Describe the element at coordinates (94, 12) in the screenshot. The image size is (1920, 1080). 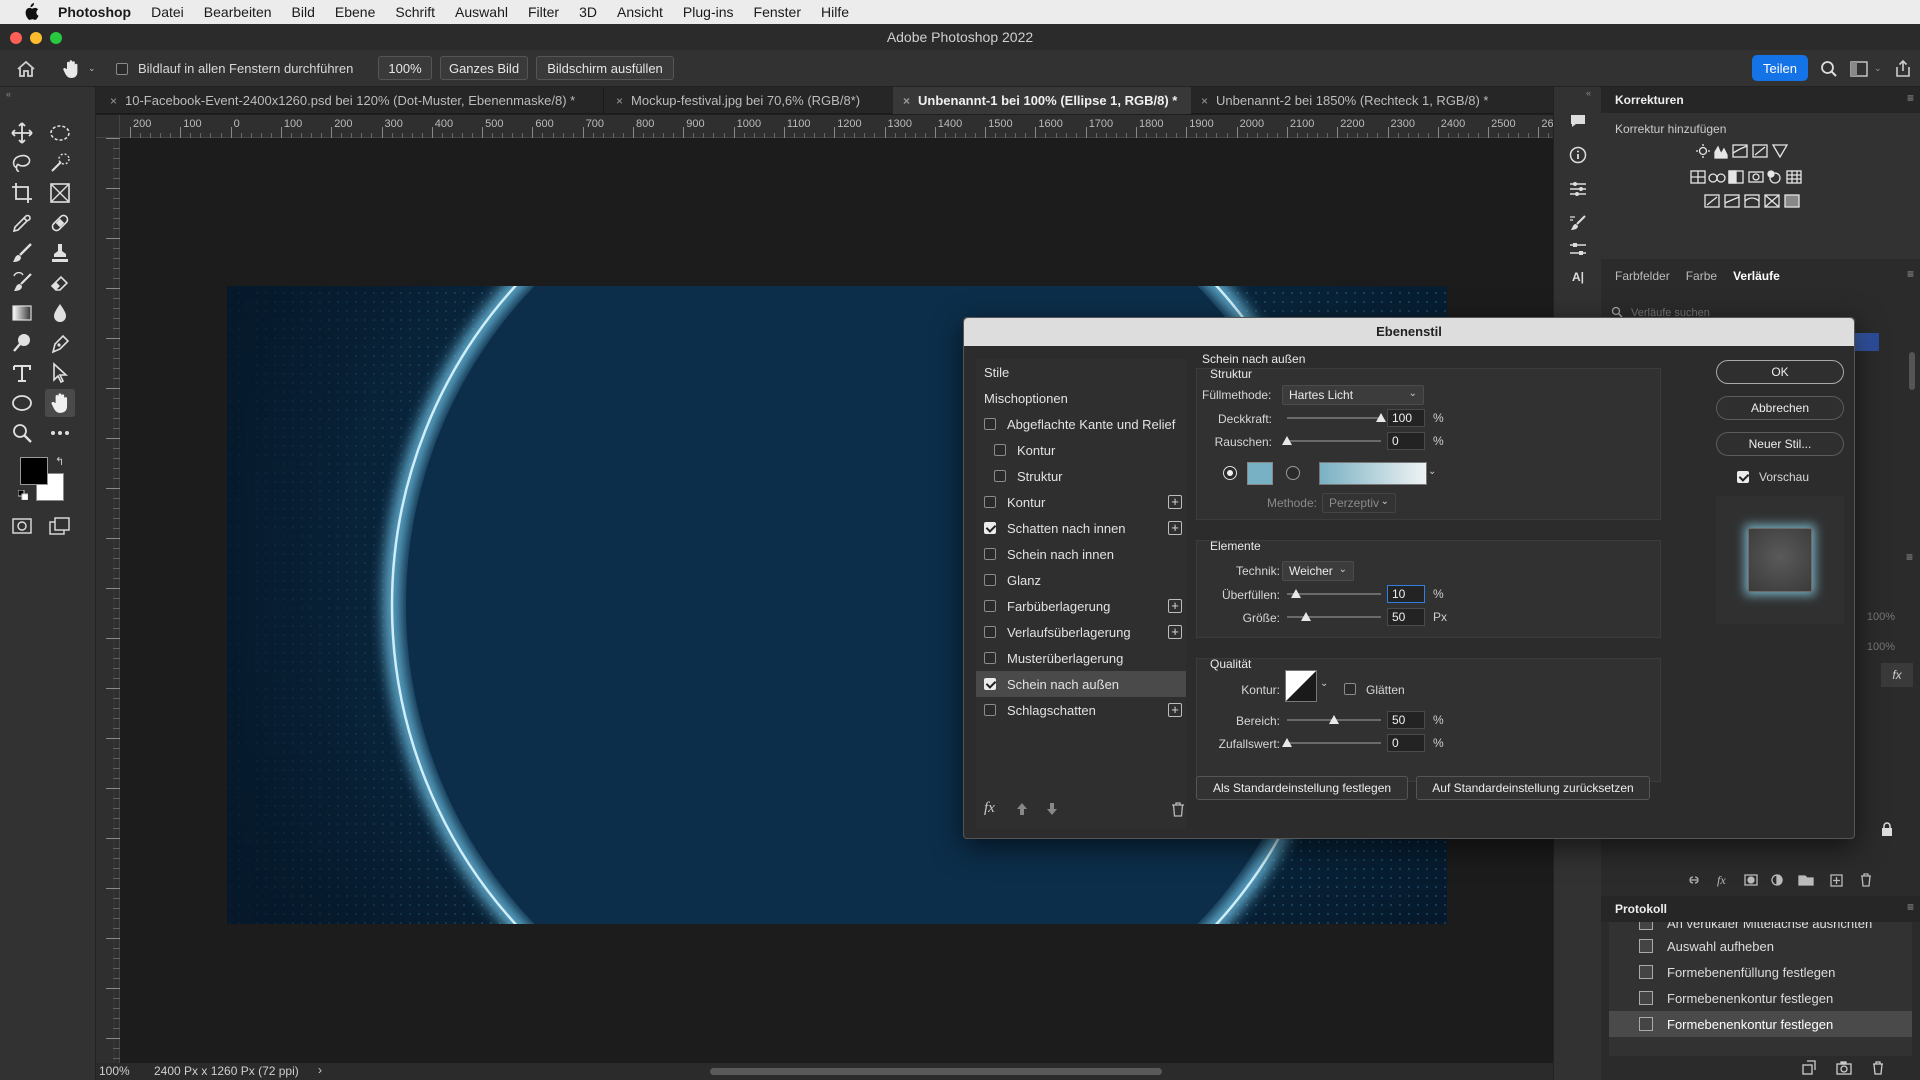
I see `menu-app-photoshop: Photoshop` at that location.